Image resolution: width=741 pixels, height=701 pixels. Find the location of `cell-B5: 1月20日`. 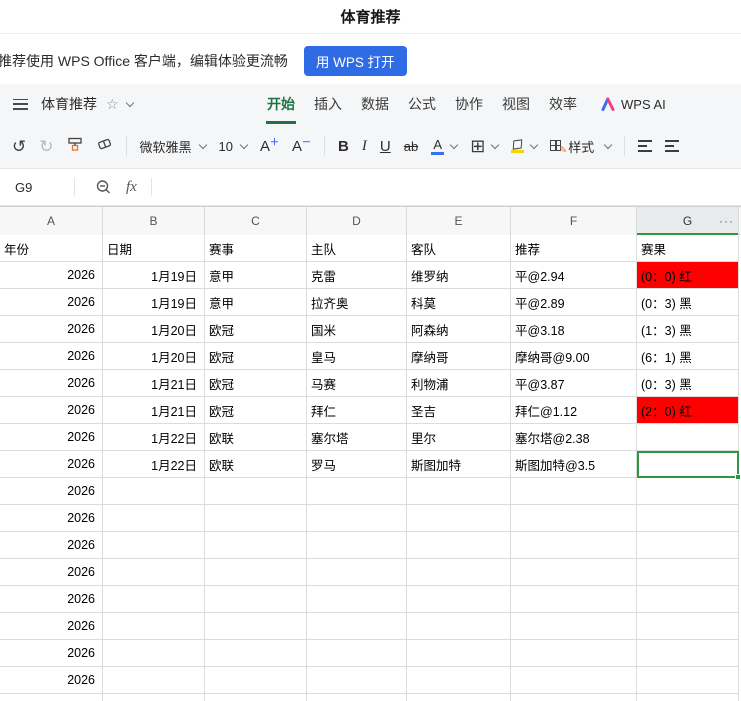

cell-B5: 1月20日 is located at coordinates (154, 356).